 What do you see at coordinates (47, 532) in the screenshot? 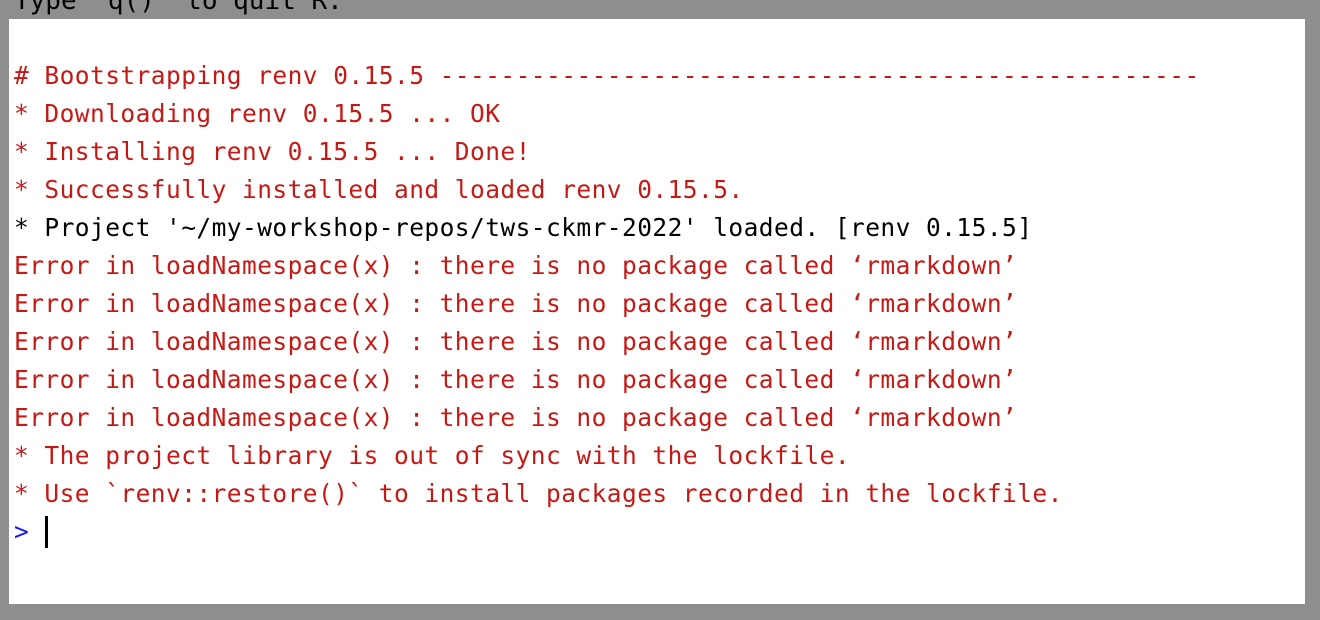
I see `text-cursor` at bounding box center [47, 532].